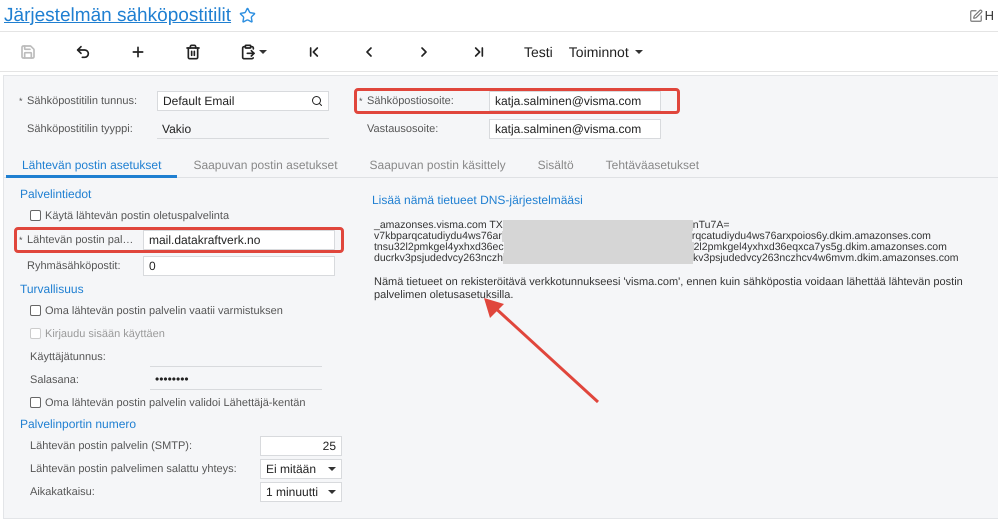 This screenshot has width=998, height=519. Describe the element at coordinates (239, 266) in the screenshot. I see `input-field: 0` at that location.